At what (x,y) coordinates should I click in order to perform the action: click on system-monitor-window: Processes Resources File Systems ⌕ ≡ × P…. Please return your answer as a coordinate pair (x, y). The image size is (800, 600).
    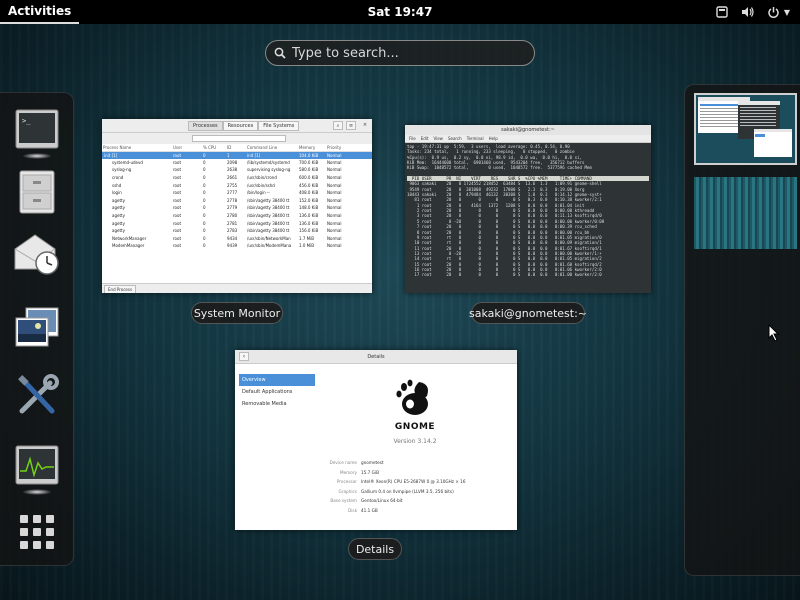
    Looking at the image, I should click on (237, 206).